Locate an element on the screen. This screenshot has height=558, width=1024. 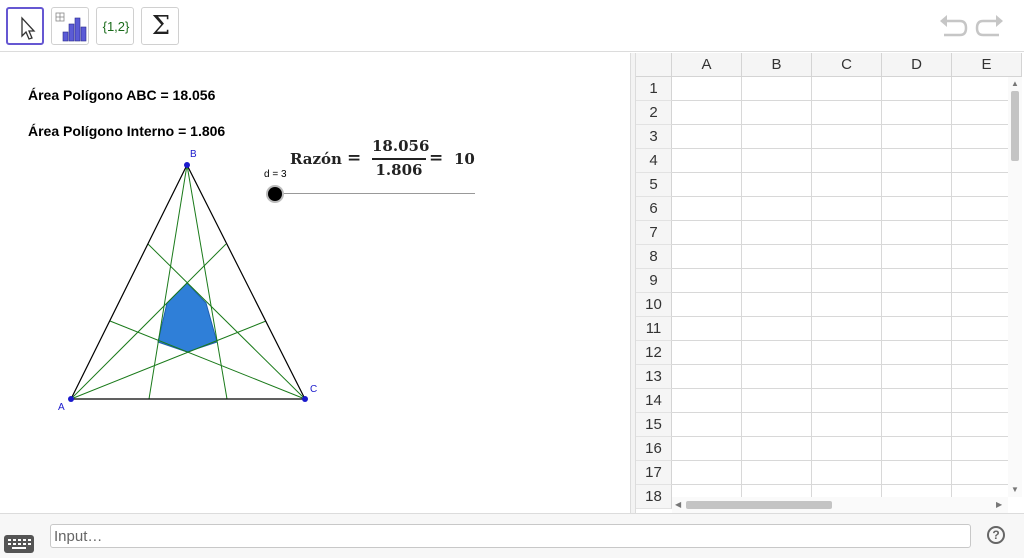
help-icon: ? is located at coordinates (996, 535).